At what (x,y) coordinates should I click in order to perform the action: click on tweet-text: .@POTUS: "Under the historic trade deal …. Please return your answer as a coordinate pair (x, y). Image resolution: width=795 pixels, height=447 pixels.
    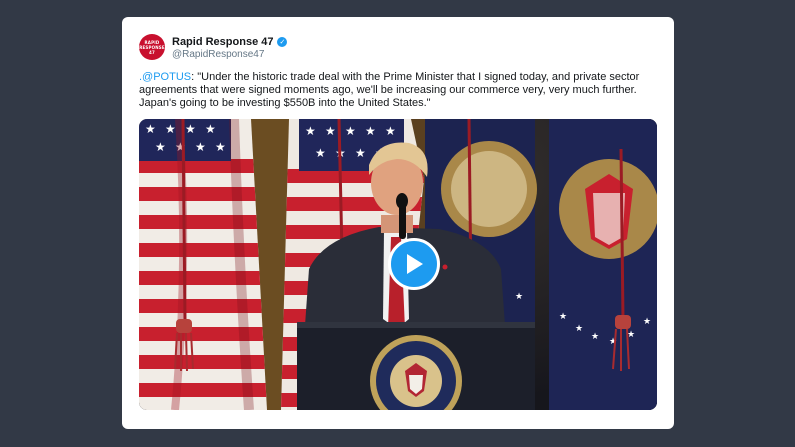
    Looking at the image, I should click on (396, 90).